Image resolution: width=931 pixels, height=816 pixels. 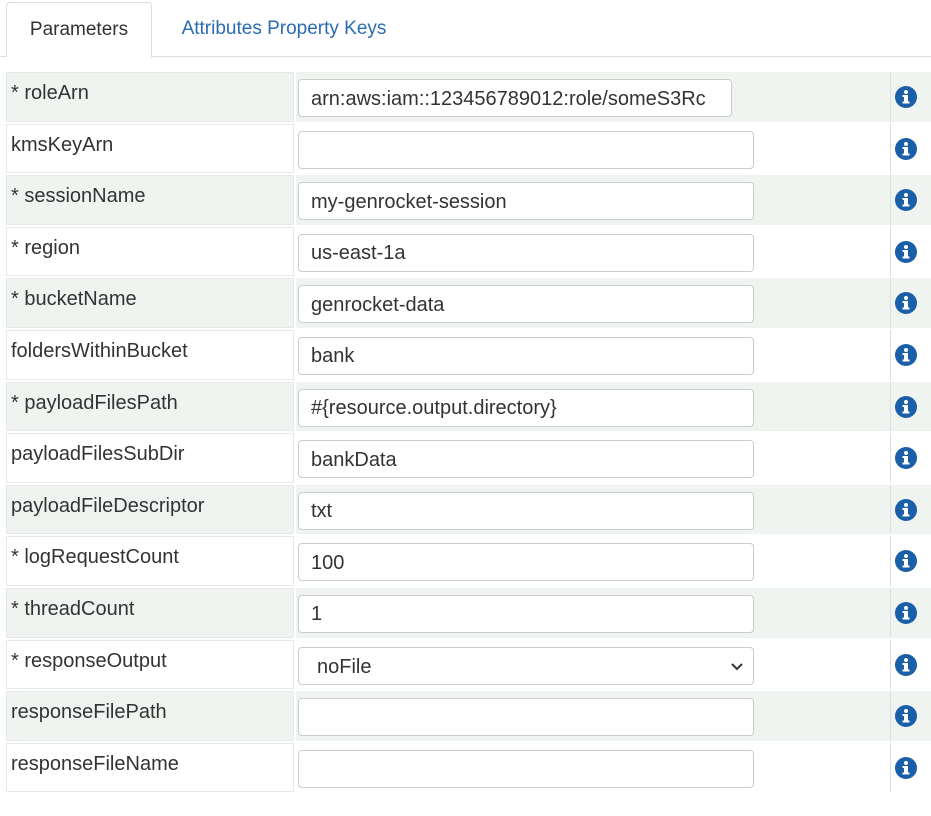 I want to click on param-label: foldersWithinBucket, so click(x=150, y=354).